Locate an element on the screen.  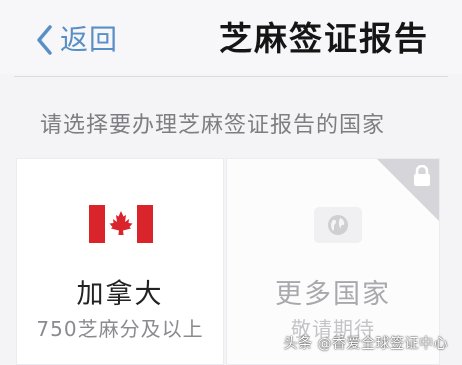
more-countries-label: 更多国家 is located at coordinates (333, 294).